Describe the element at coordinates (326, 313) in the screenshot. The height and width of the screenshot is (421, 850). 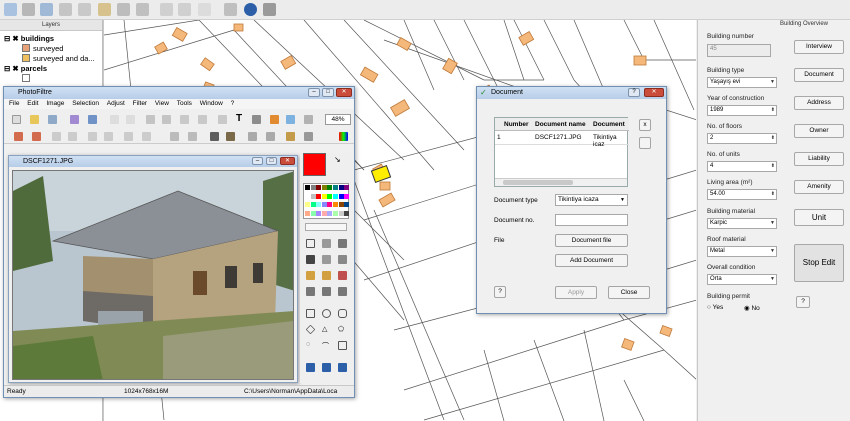
I see `ellipse-shape-icon` at that location.